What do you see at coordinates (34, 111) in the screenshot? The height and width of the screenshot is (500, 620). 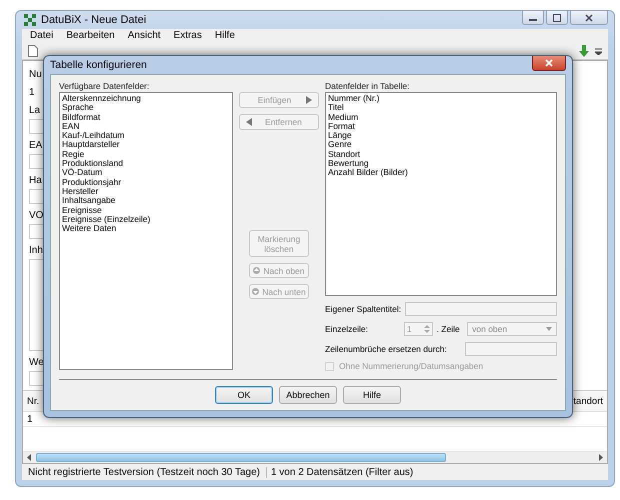 I see `field-label: La` at bounding box center [34, 111].